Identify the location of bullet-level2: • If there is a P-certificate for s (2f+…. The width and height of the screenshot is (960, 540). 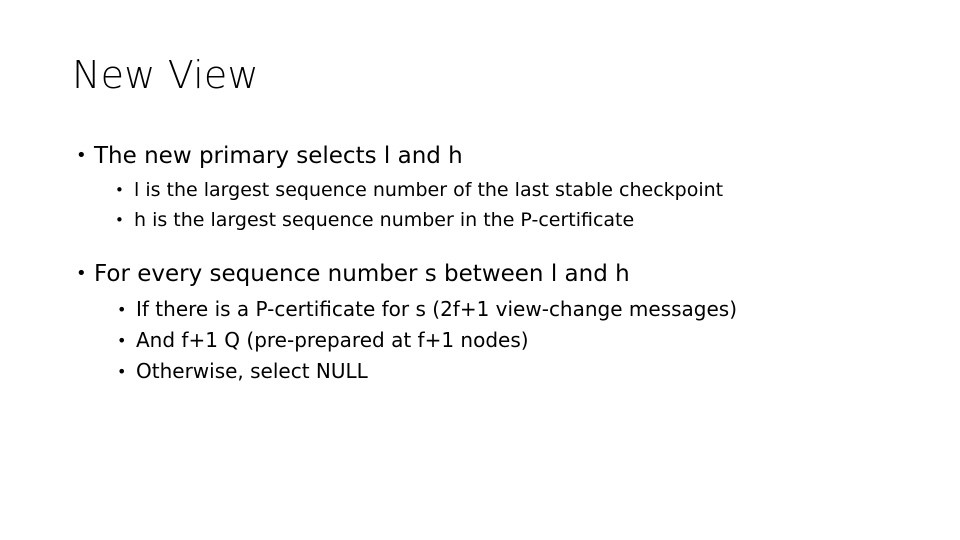
(508, 309).